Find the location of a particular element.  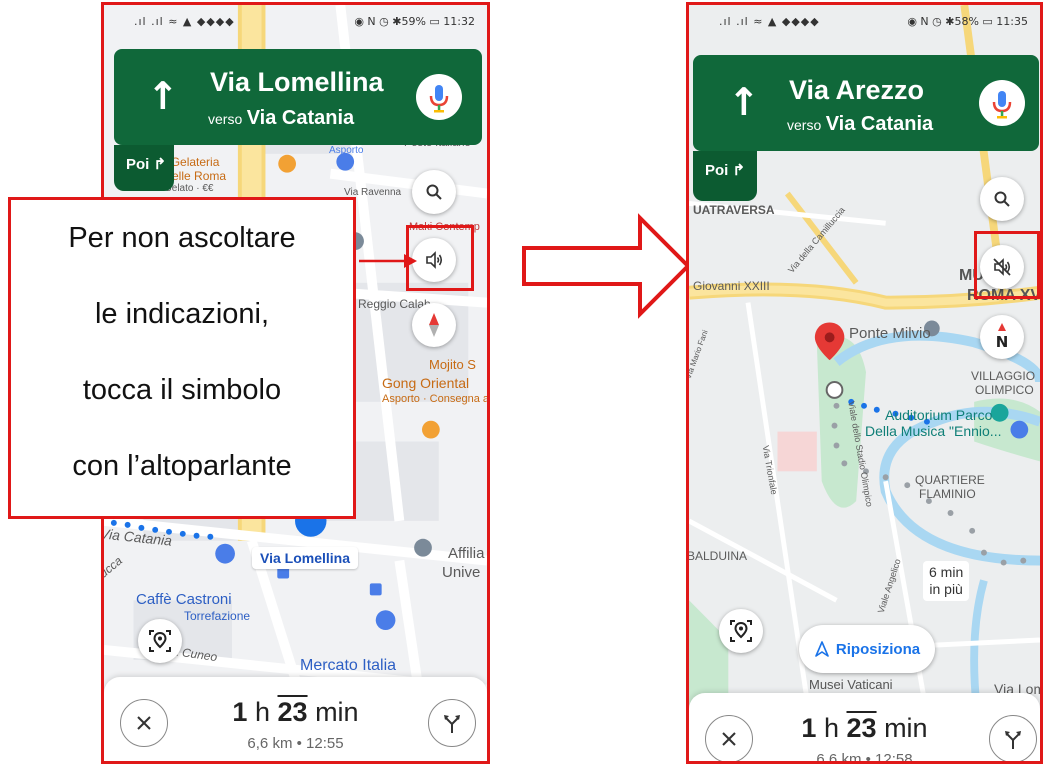

map-label: Asporto is located at coordinates (346, 150).